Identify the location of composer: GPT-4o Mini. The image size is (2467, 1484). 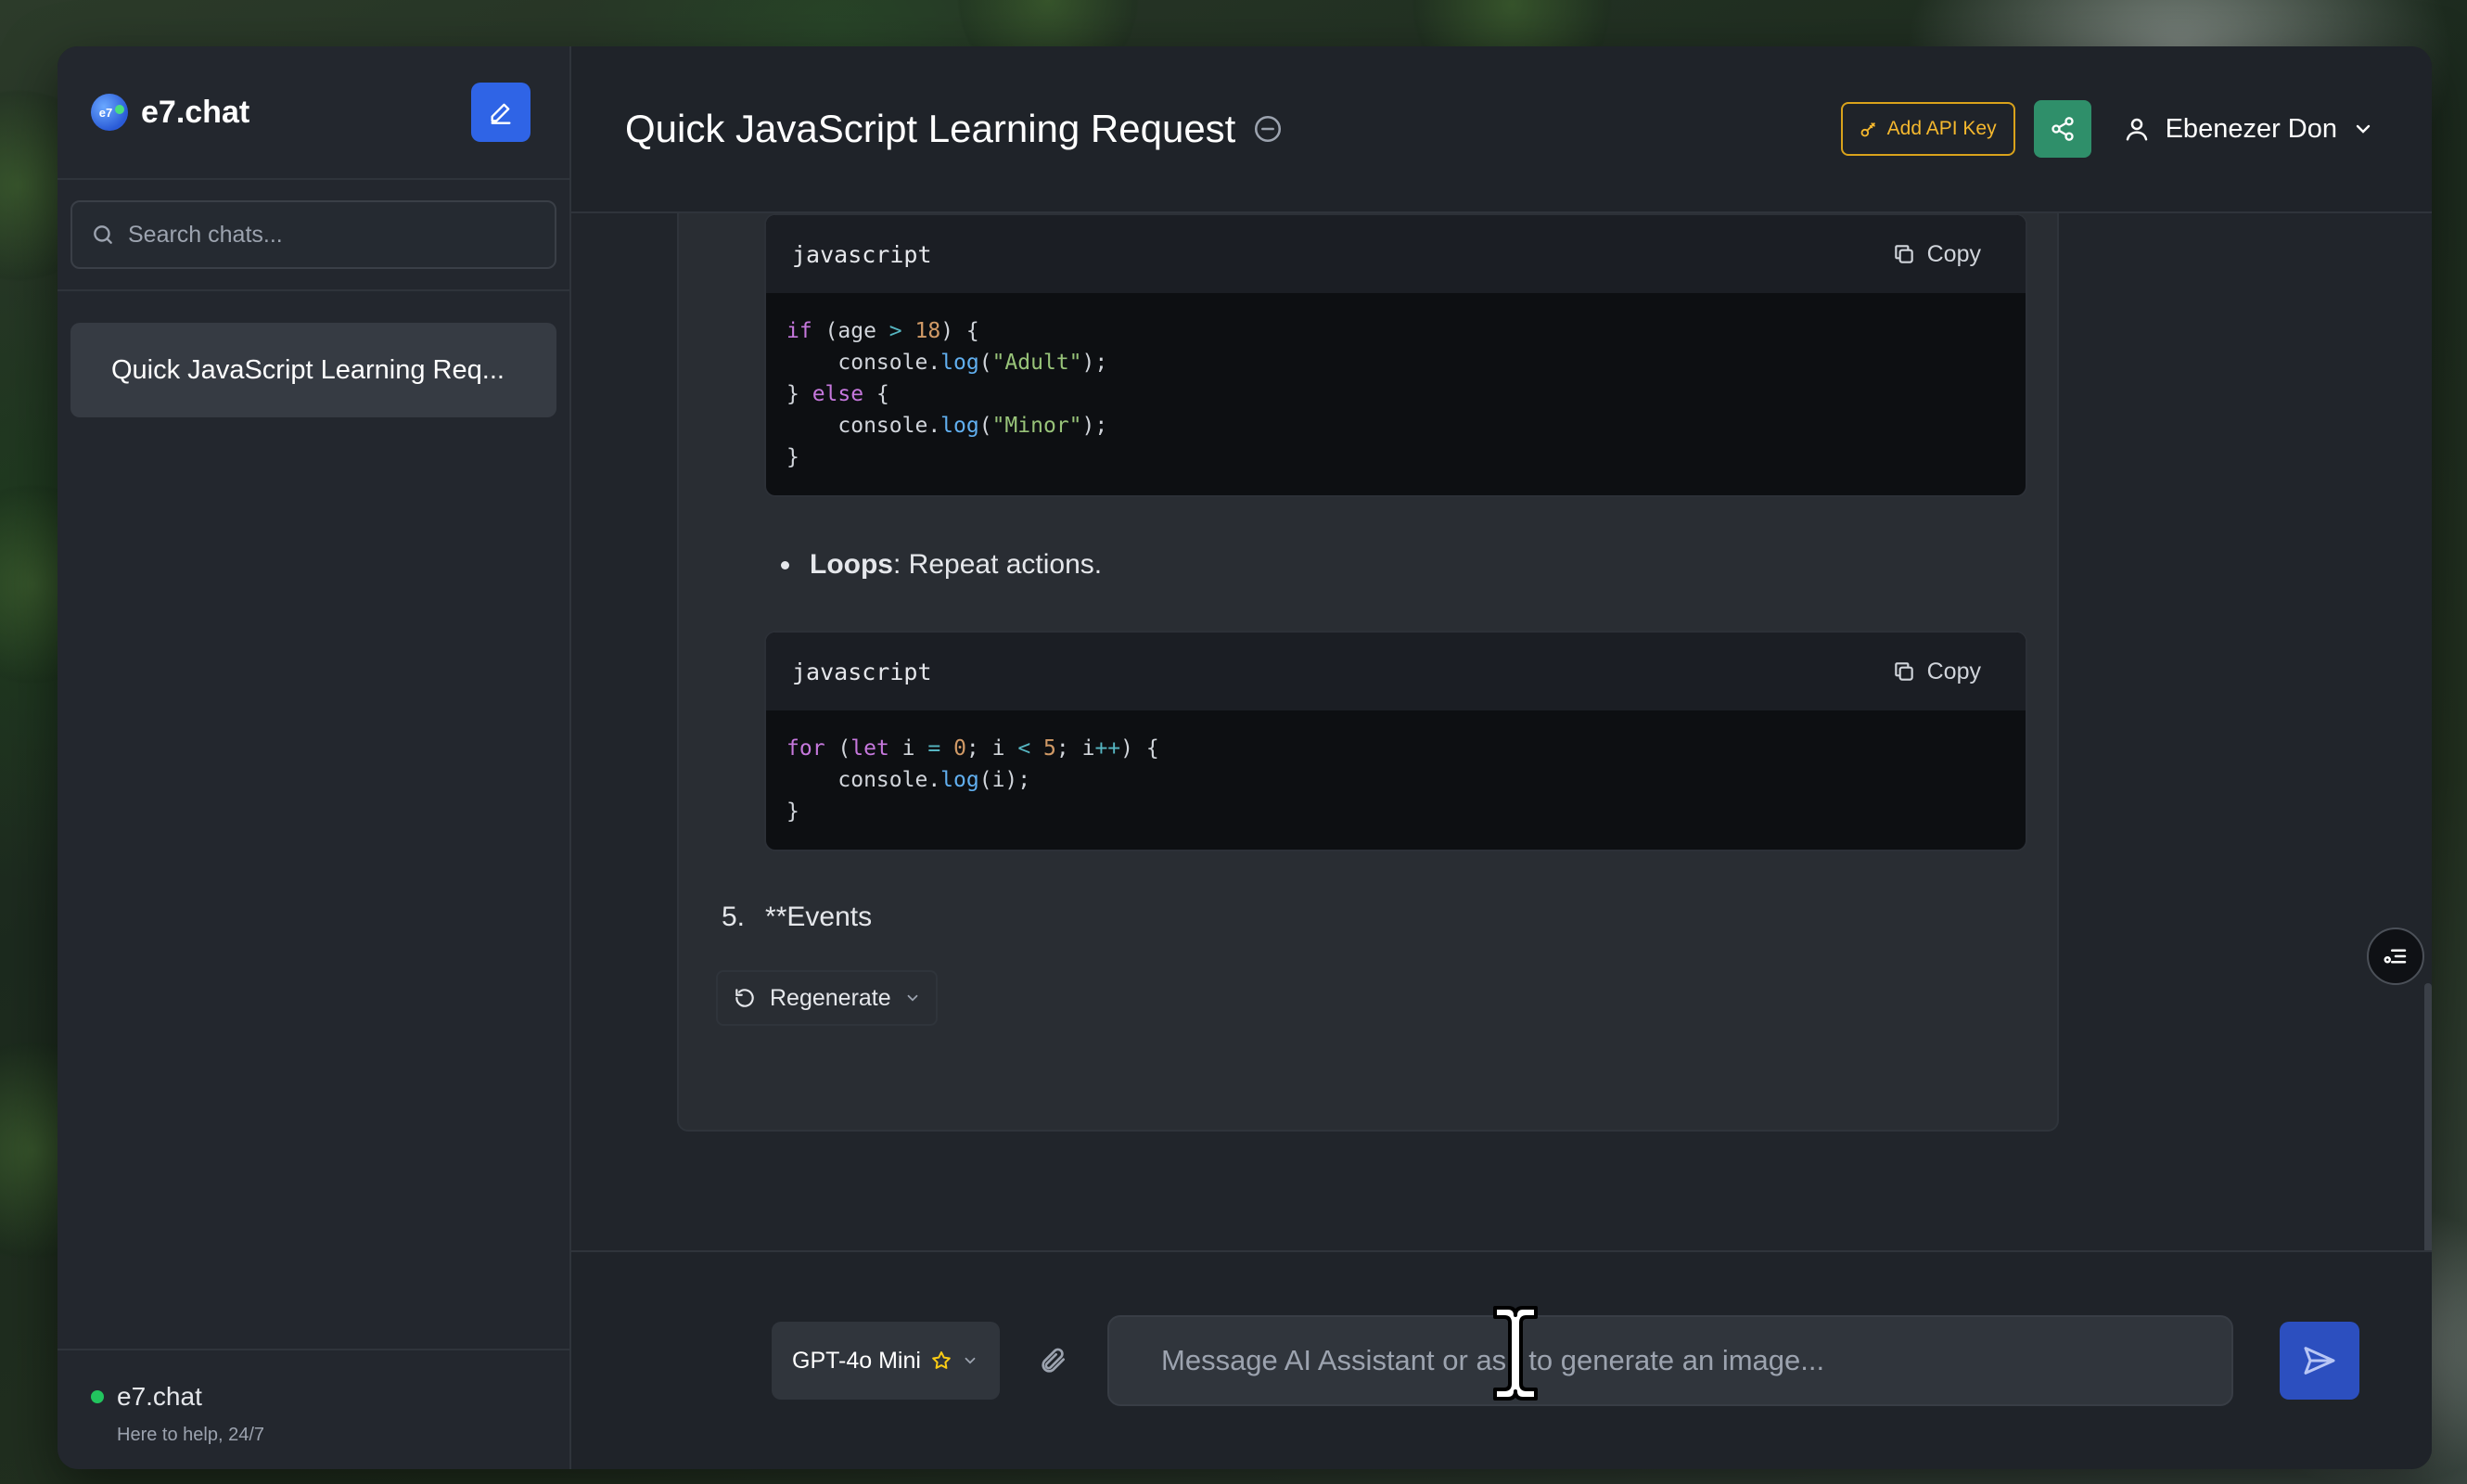
(1501, 1359).